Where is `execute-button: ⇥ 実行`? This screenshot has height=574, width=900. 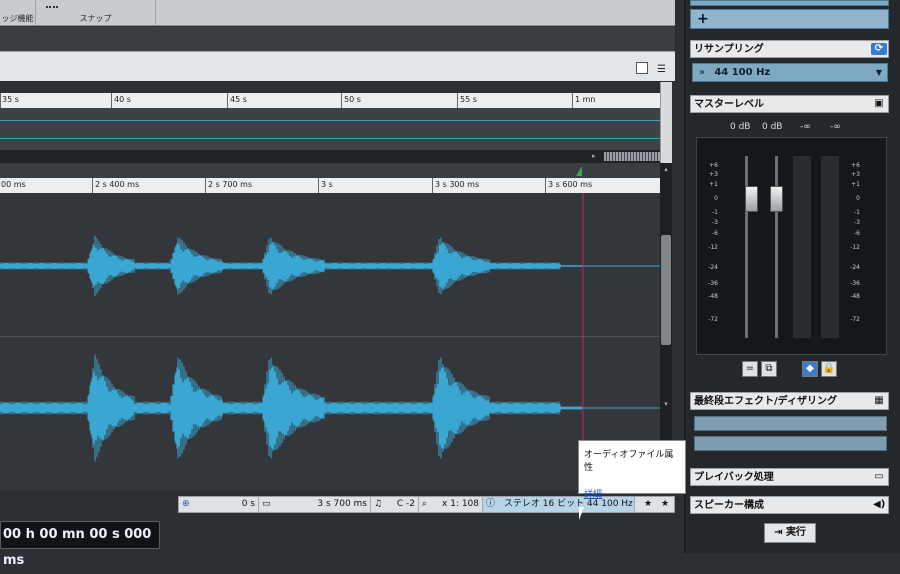
execute-button: ⇥ 実行 is located at coordinates (790, 533).